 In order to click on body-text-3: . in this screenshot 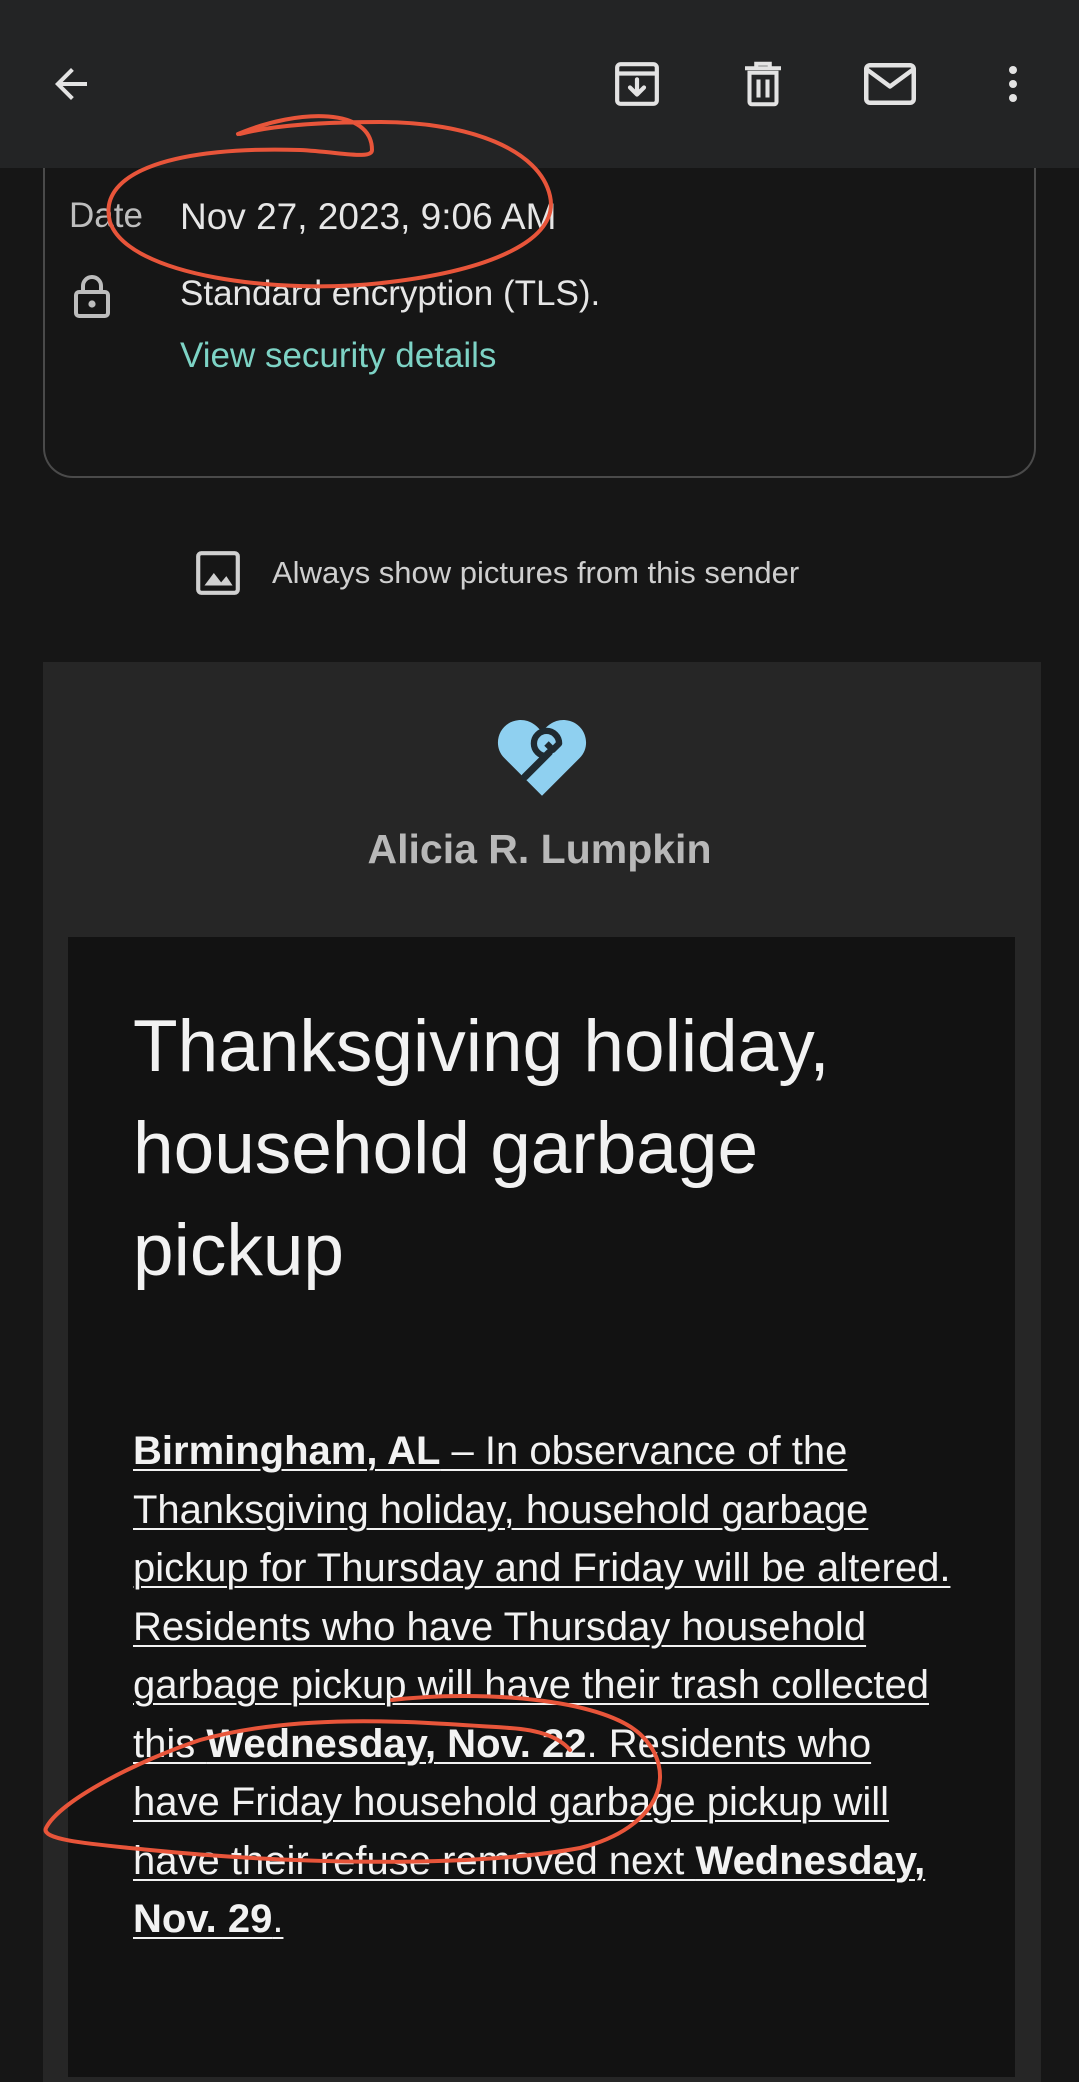, I will do `click(278, 1919)`.